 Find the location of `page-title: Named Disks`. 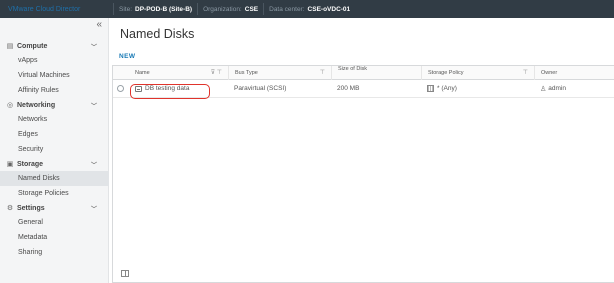

page-title: Named Disks is located at coordinates (157, 34).